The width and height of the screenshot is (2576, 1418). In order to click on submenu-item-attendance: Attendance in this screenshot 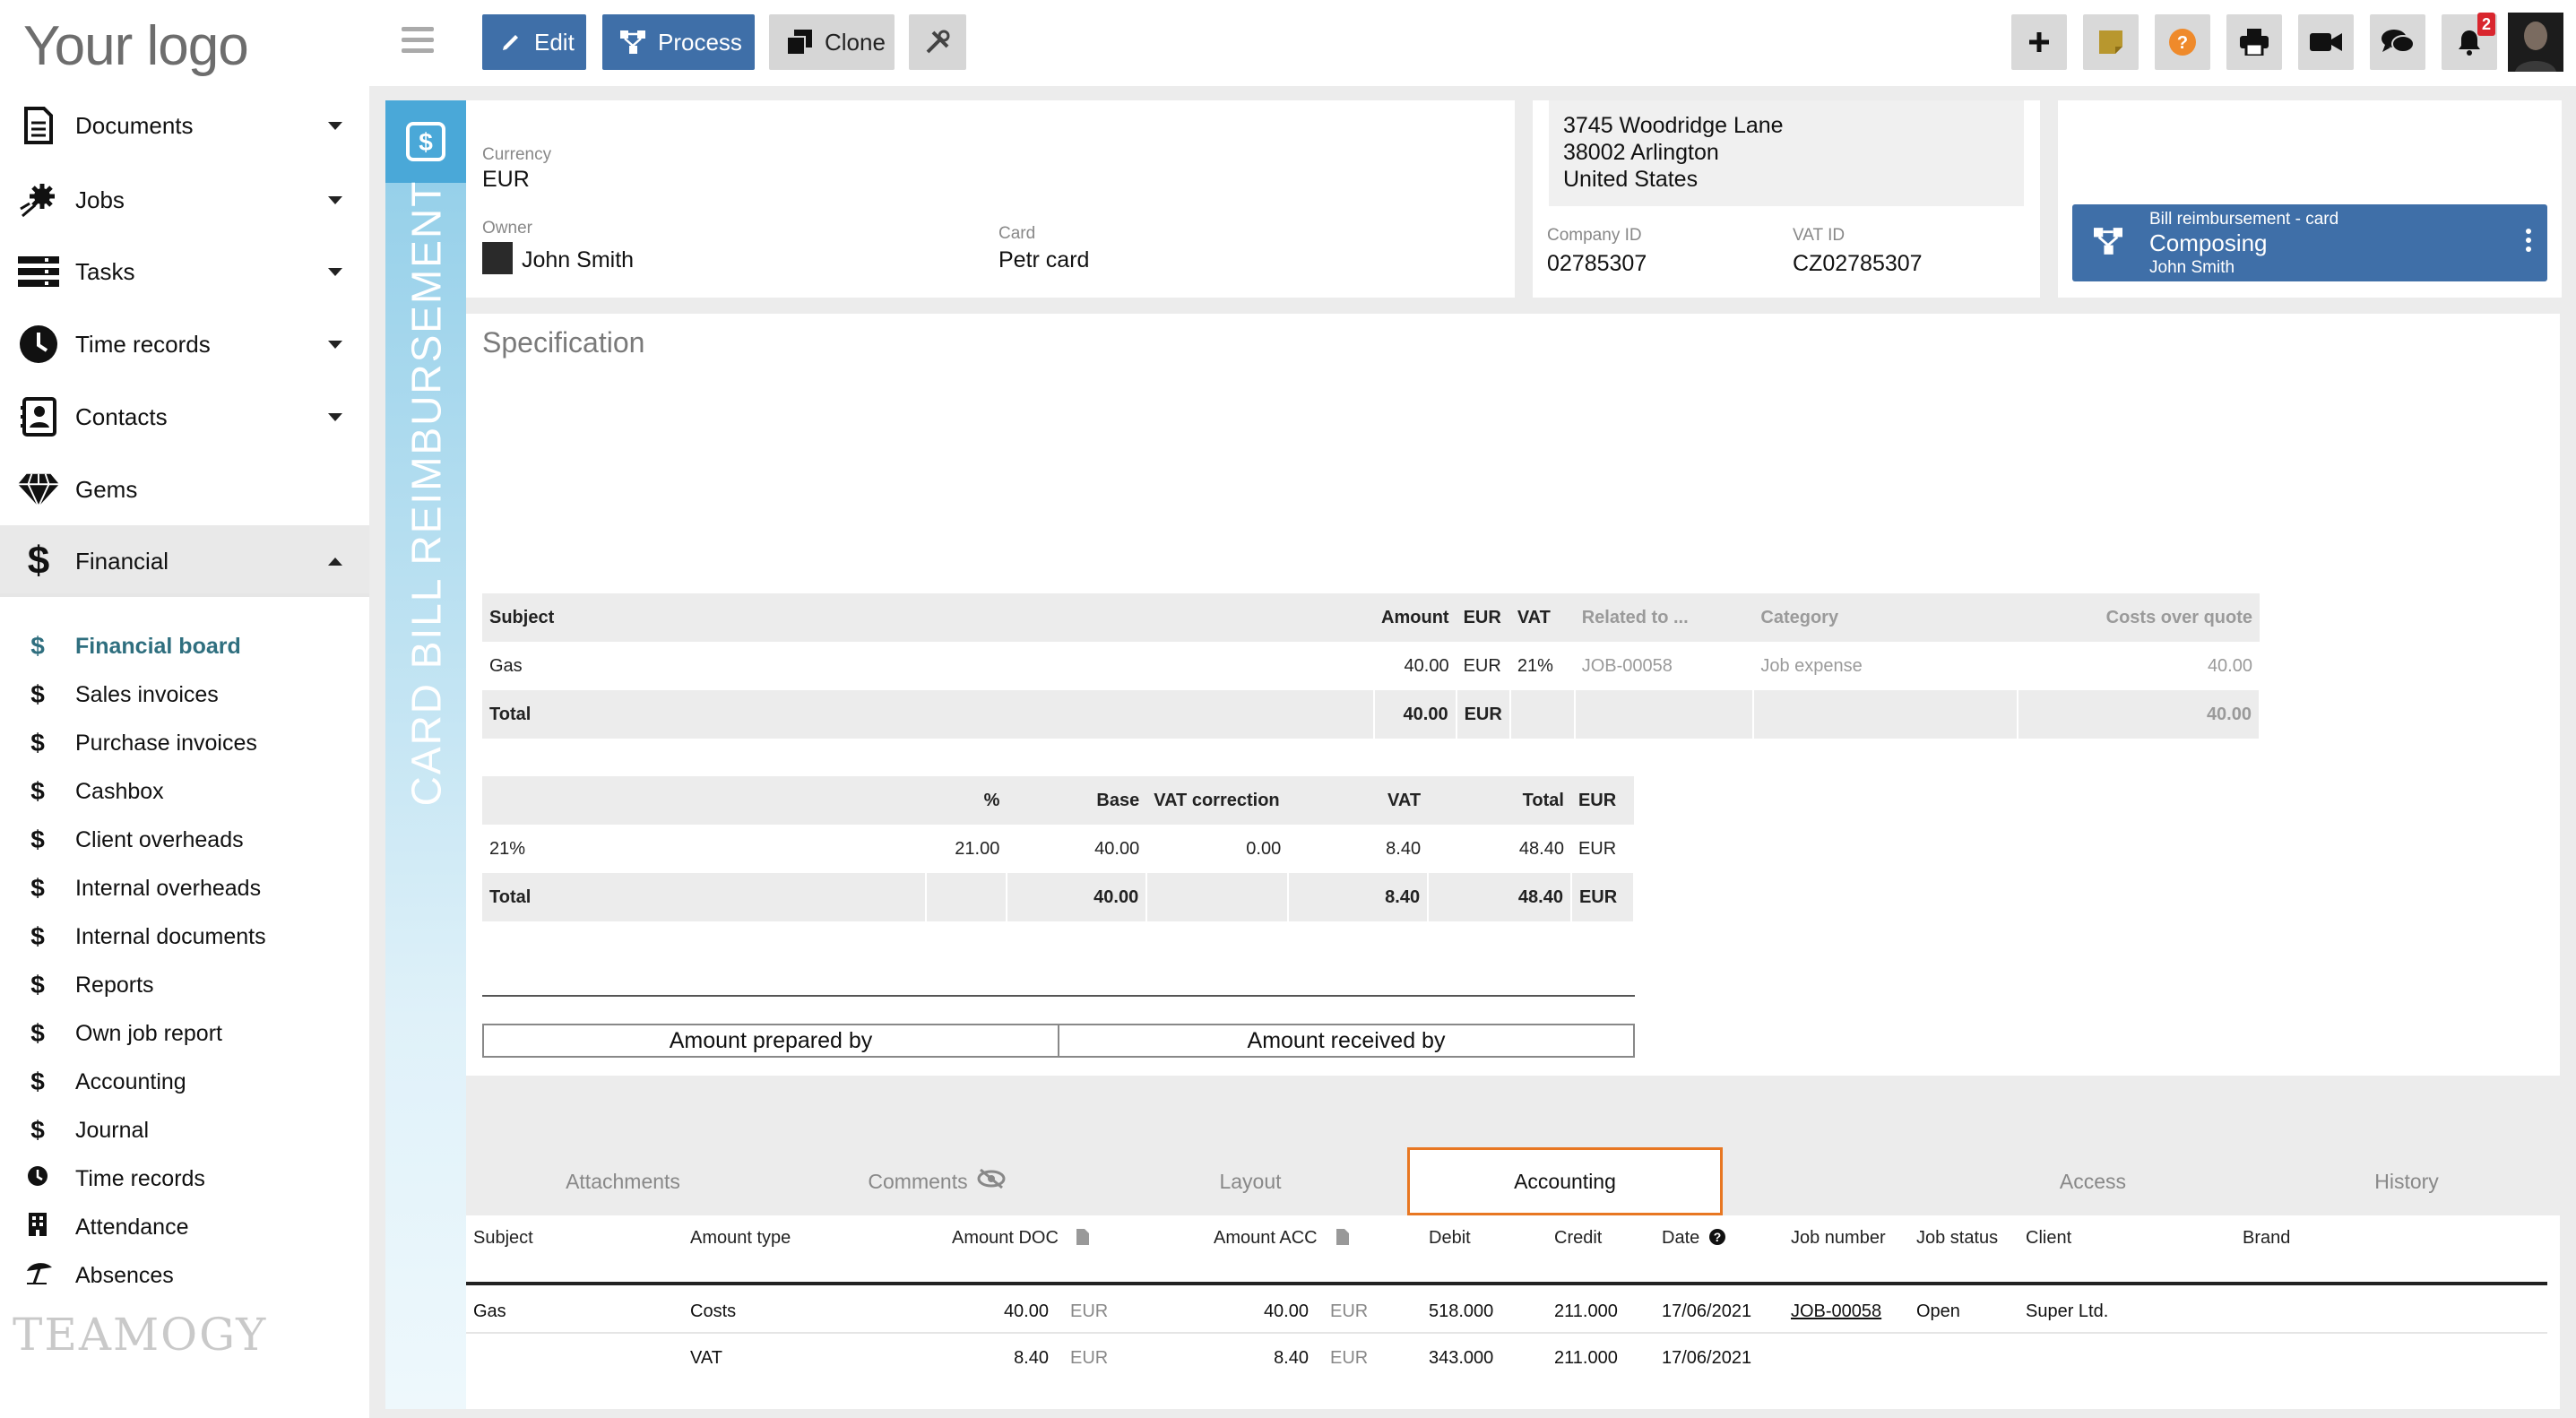, I will do `click(184, 1227)`.